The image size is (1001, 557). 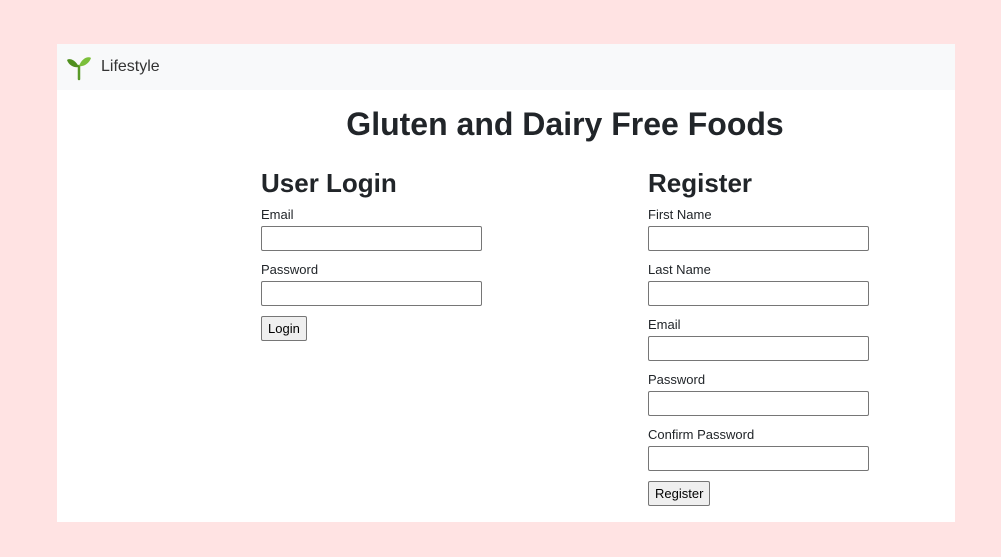 What do you see at coordinates (758, 293) in the screenshot?
I see `last-name-input` at bounding box center [758, 293].